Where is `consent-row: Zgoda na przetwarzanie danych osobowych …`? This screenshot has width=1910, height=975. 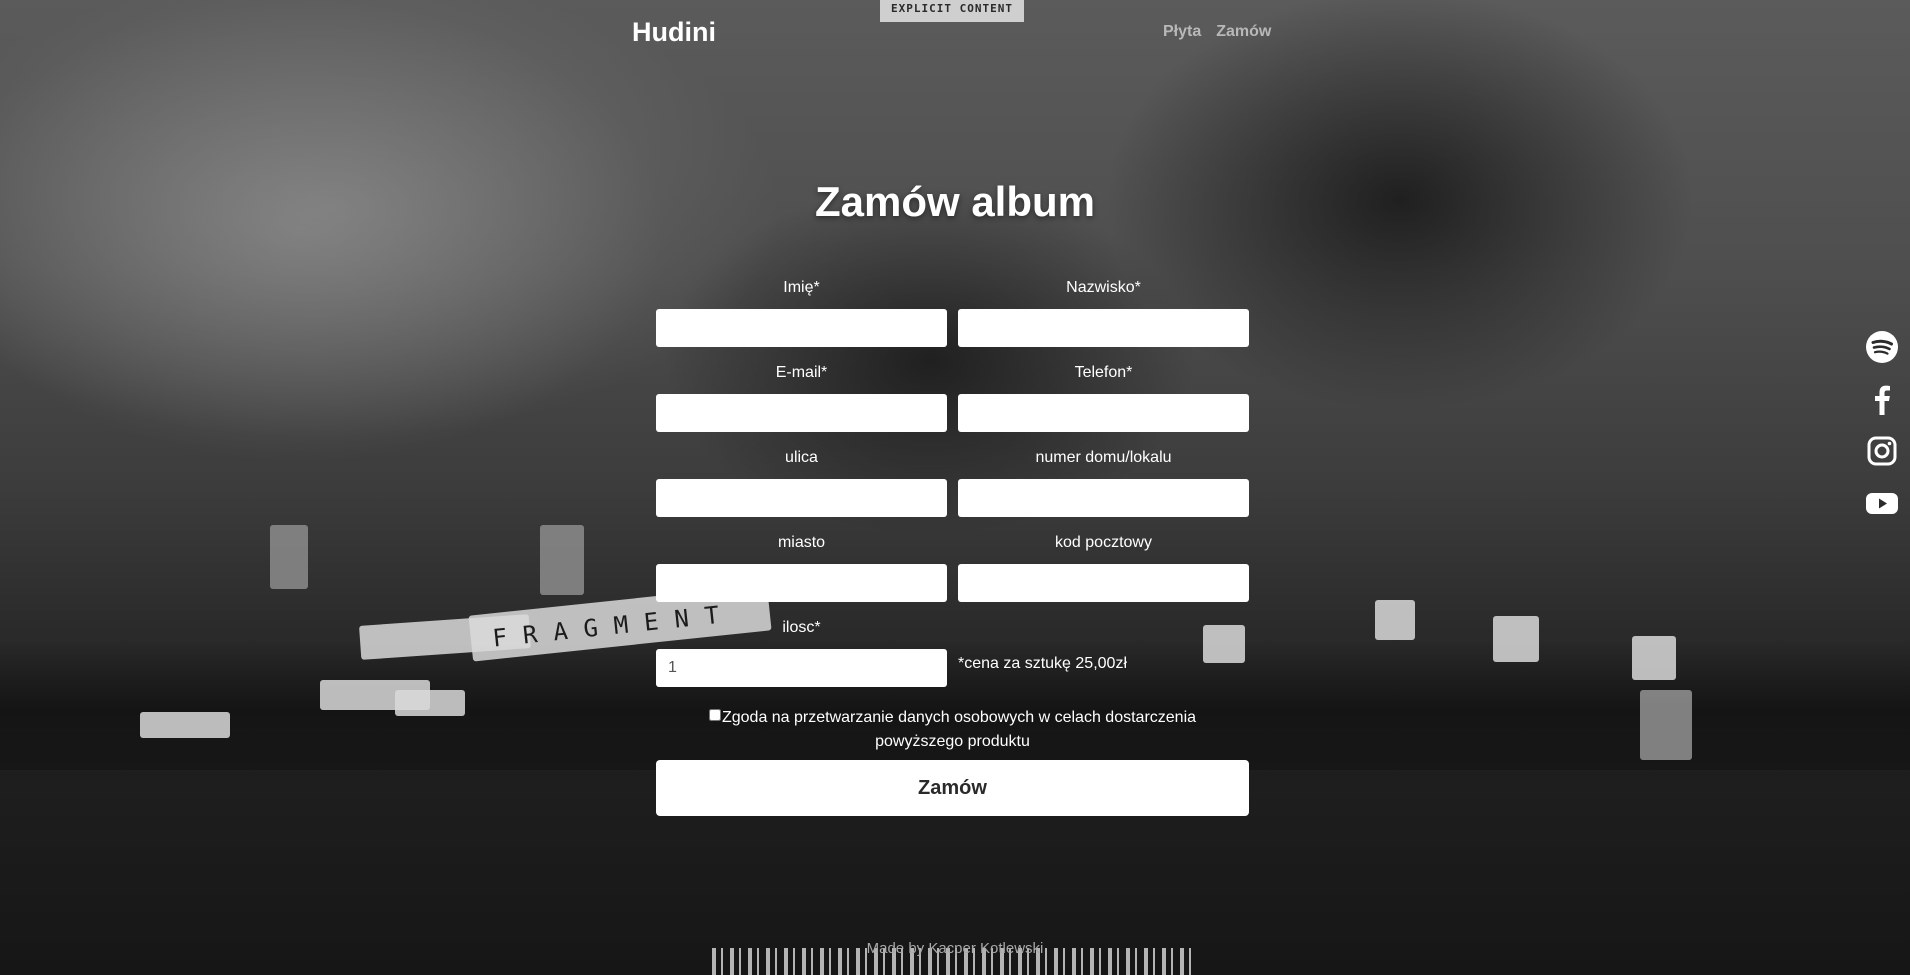 consent-row: Zgoda na przetwarzanie danych osobowych … is located at coordinates (952, 730).